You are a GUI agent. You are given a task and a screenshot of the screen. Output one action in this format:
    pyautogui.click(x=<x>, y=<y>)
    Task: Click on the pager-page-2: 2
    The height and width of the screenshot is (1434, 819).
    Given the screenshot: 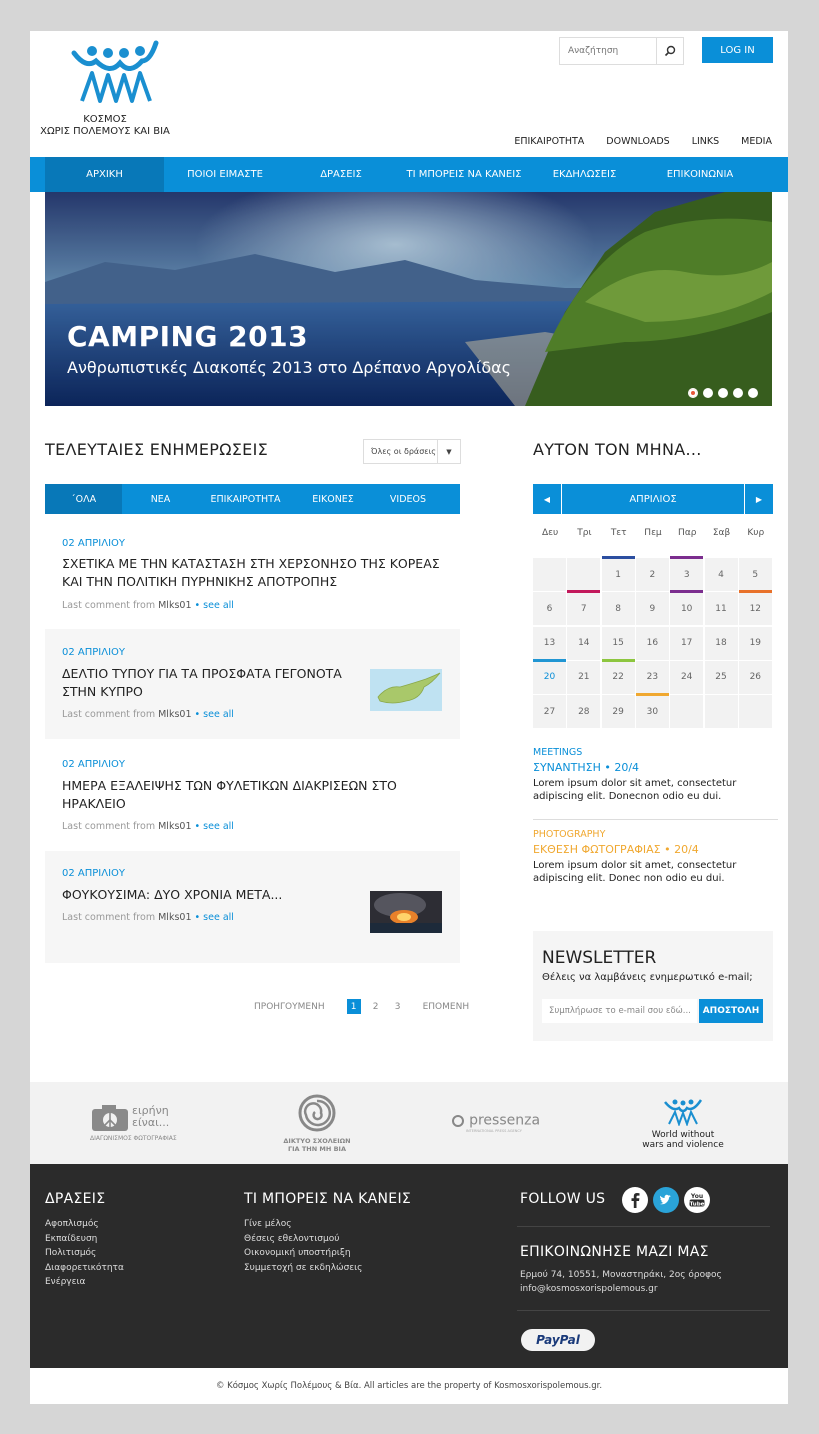 What is the action you would take?
    pyautogui.click(x=376, y=1006)
    